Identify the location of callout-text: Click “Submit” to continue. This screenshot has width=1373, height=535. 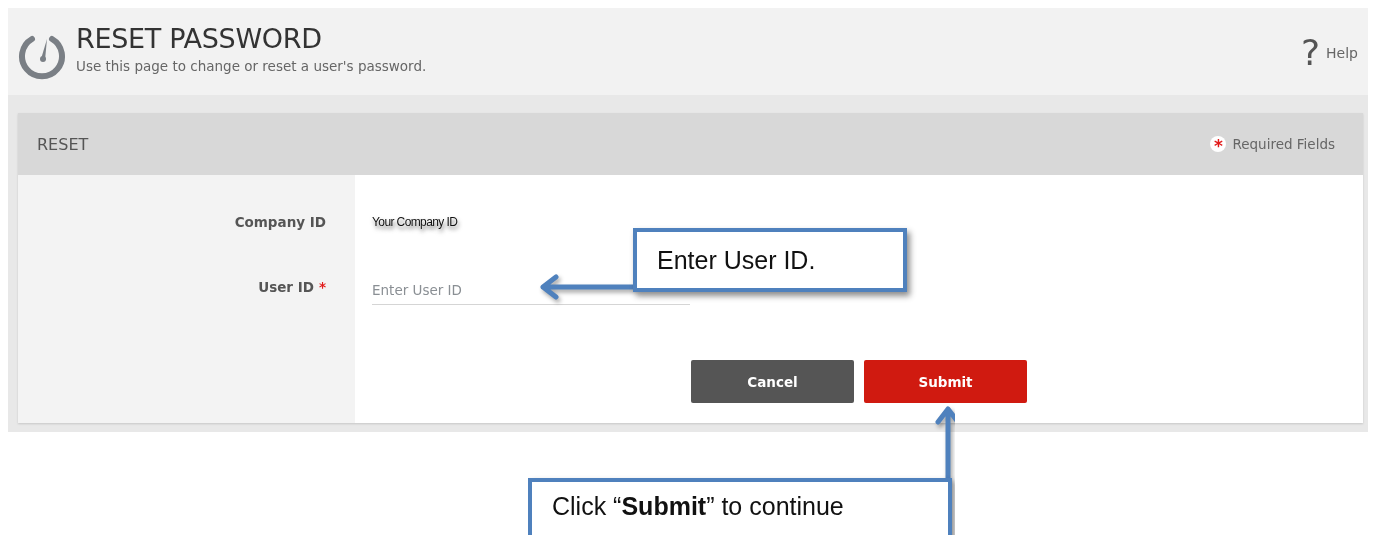
(698, 506).